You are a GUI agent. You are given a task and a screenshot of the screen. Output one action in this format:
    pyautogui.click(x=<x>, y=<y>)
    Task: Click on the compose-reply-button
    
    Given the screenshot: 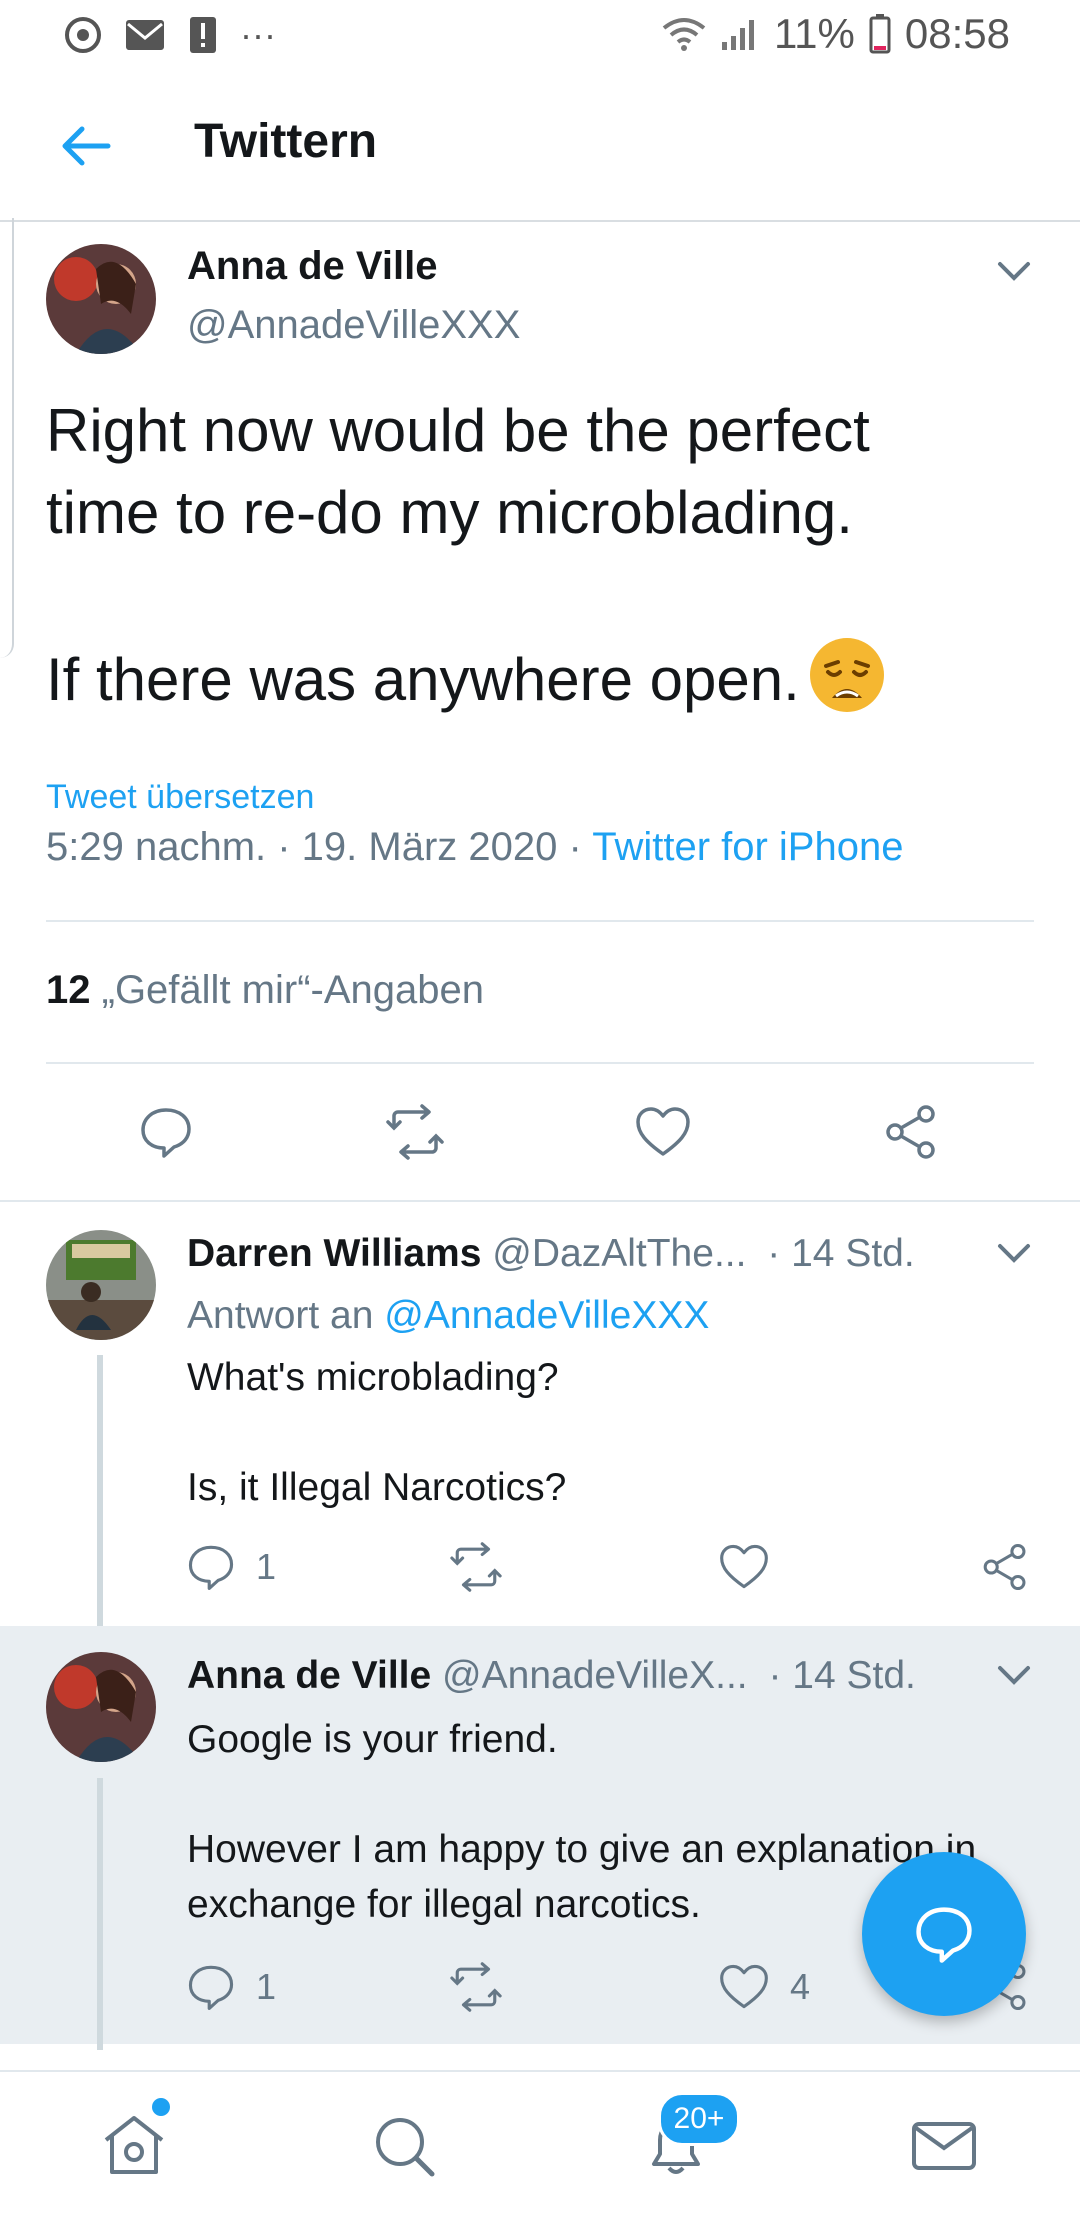 What is the action you would take?
    pyautogui.click(x=944, y=1934)
    